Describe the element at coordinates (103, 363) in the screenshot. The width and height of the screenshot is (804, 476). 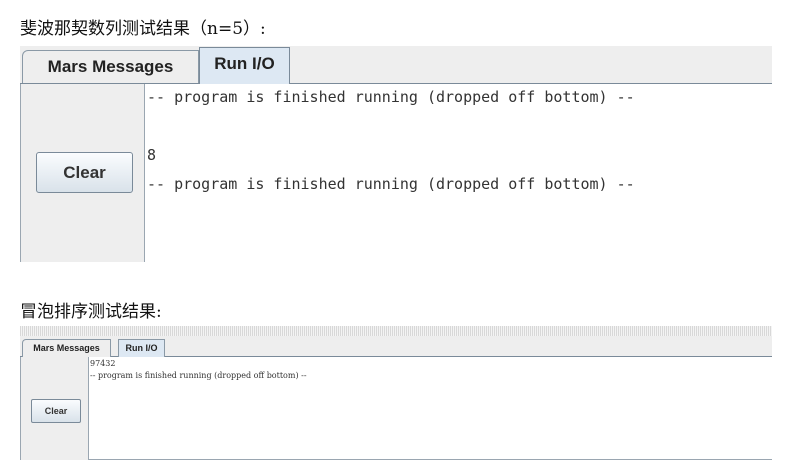
I see `output-line: 97432` at that location.